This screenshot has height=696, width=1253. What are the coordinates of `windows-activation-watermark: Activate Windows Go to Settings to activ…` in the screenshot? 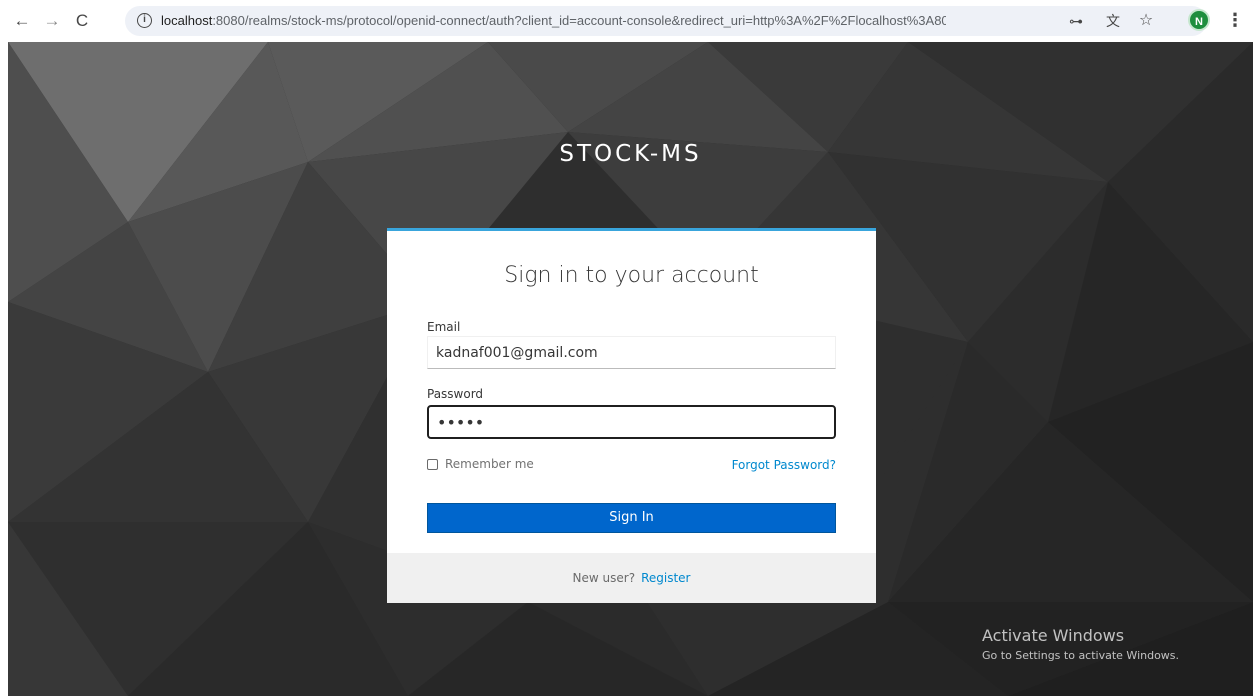 It's located at (1080, 644).